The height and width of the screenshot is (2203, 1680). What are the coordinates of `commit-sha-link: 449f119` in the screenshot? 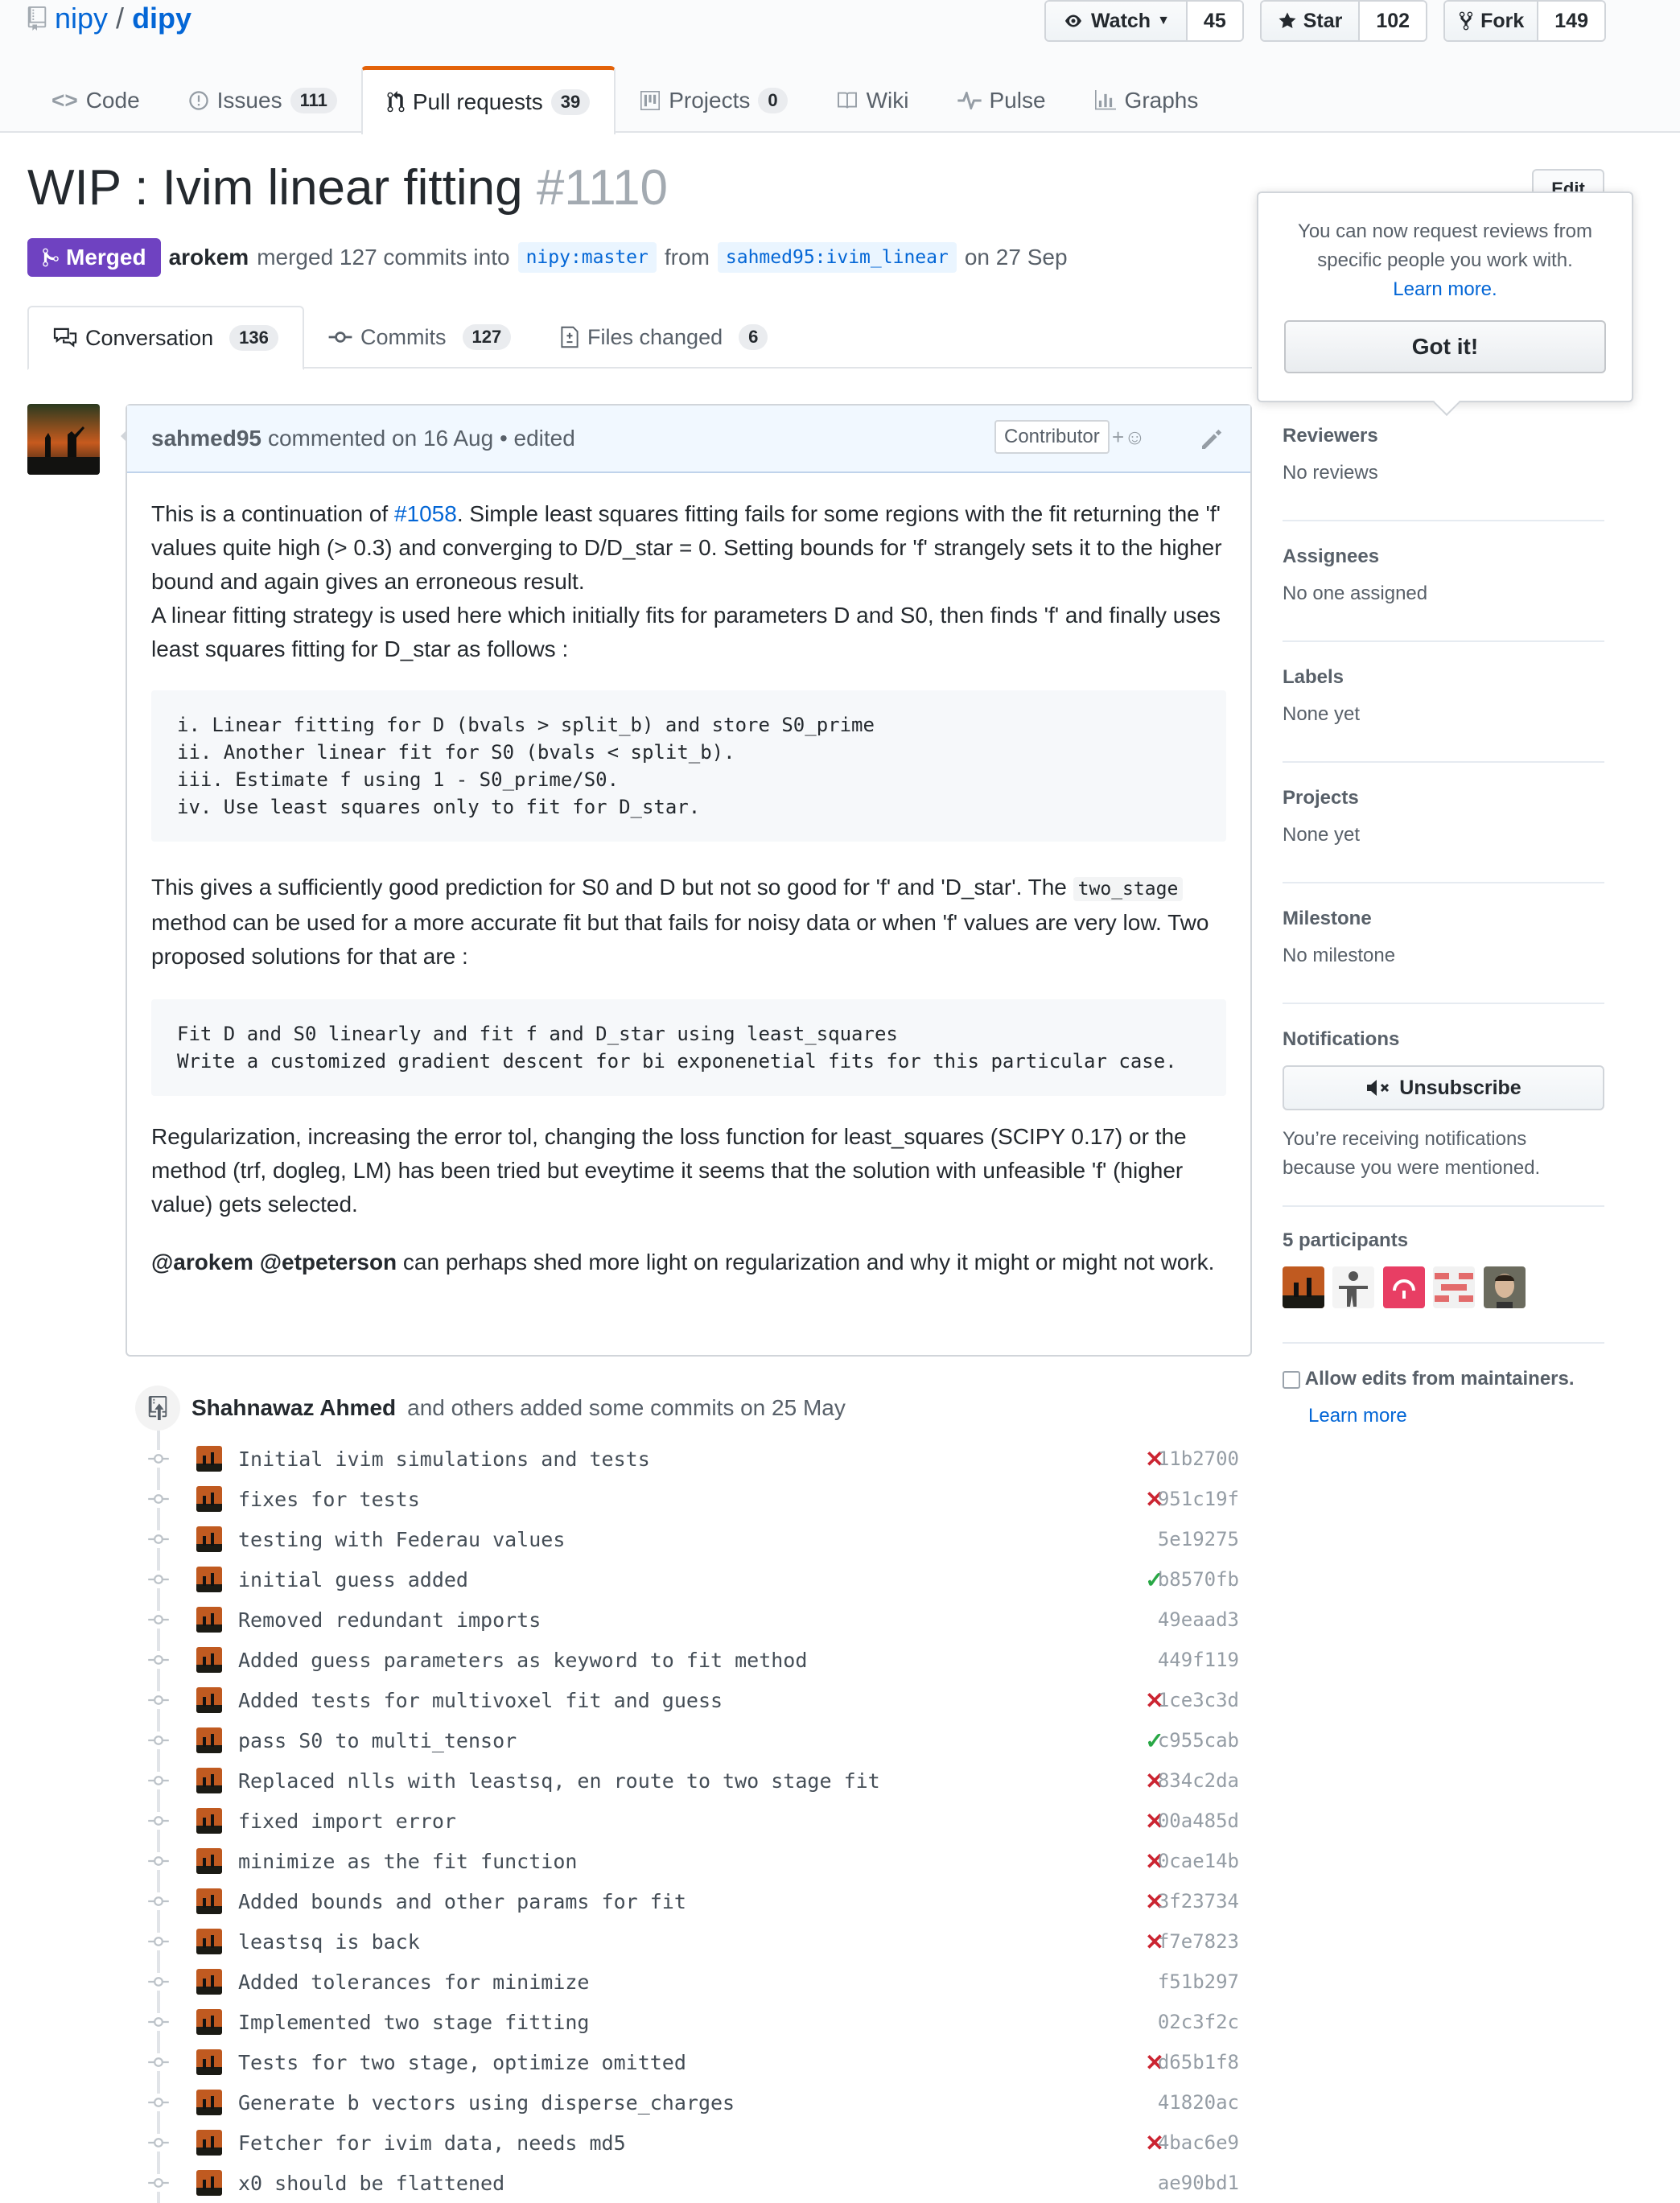 It's located at (1198, 1660).